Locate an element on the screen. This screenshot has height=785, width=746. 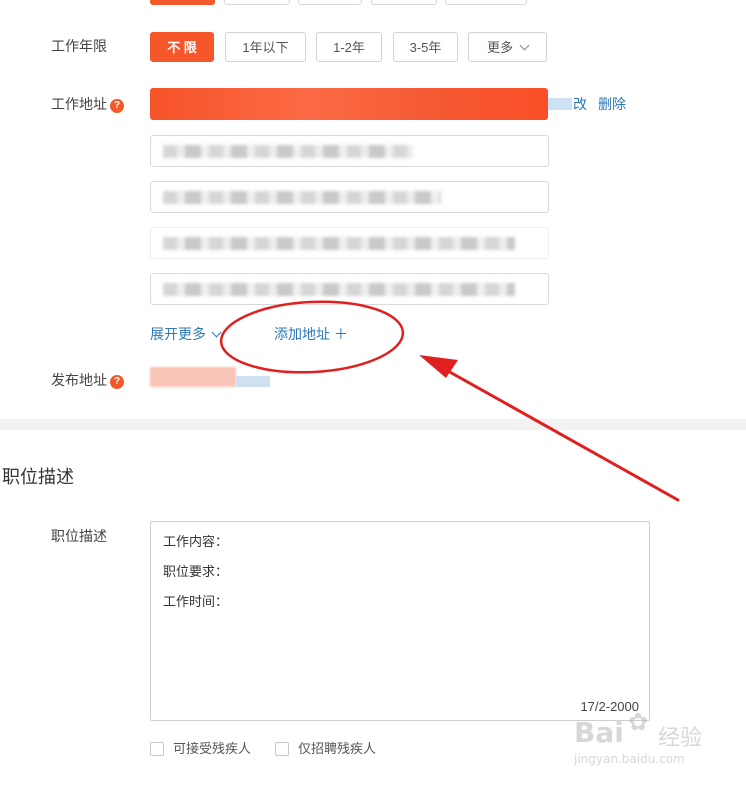
option-more: 更多 is located at coordinates (507, 47).